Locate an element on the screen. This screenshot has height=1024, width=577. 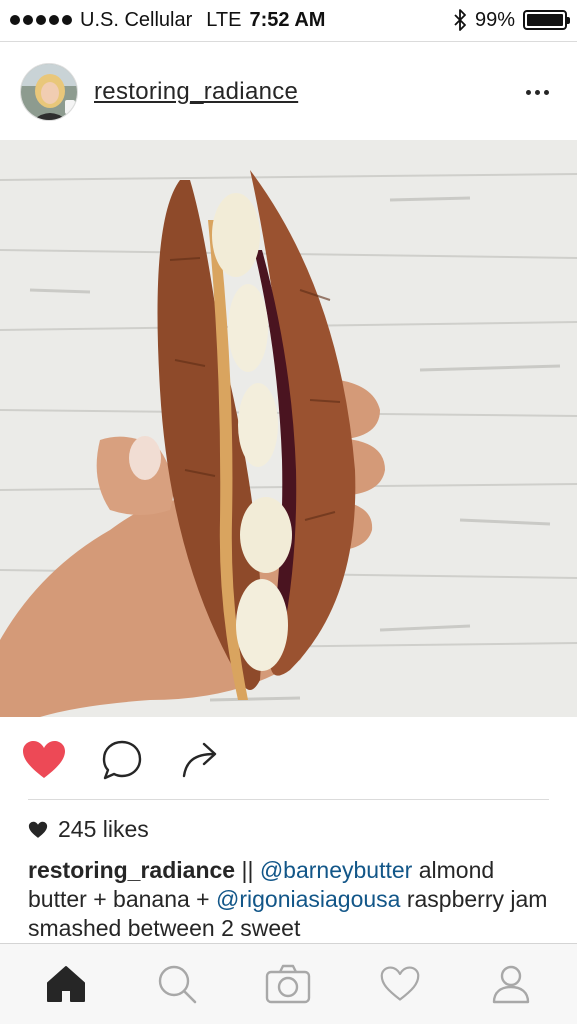
home-icon is located at coordinates (66, 984).